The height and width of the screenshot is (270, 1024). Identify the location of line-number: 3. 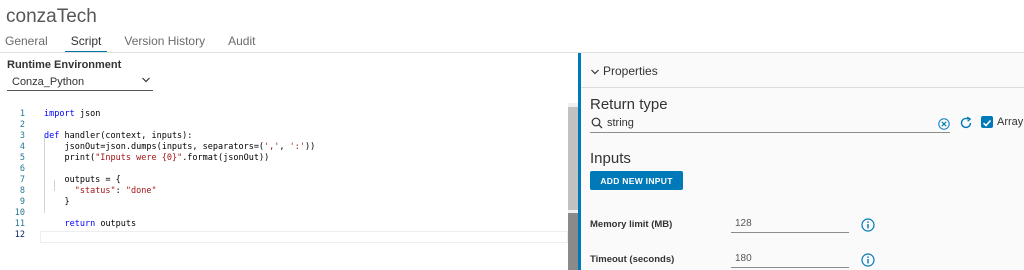
(22, 136).